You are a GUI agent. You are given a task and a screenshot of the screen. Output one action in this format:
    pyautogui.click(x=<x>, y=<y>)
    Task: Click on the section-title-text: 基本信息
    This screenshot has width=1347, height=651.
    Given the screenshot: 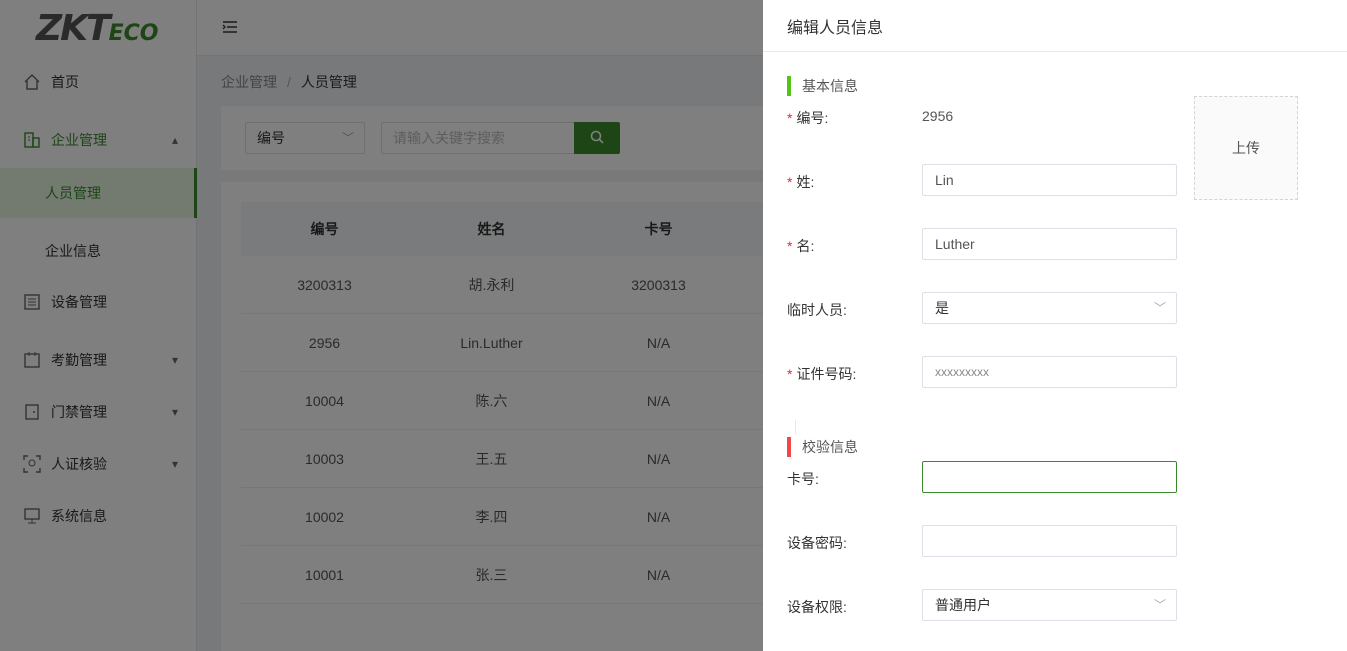 What is the action you would take?
    pyautogui.click(x=830, y=86)
    